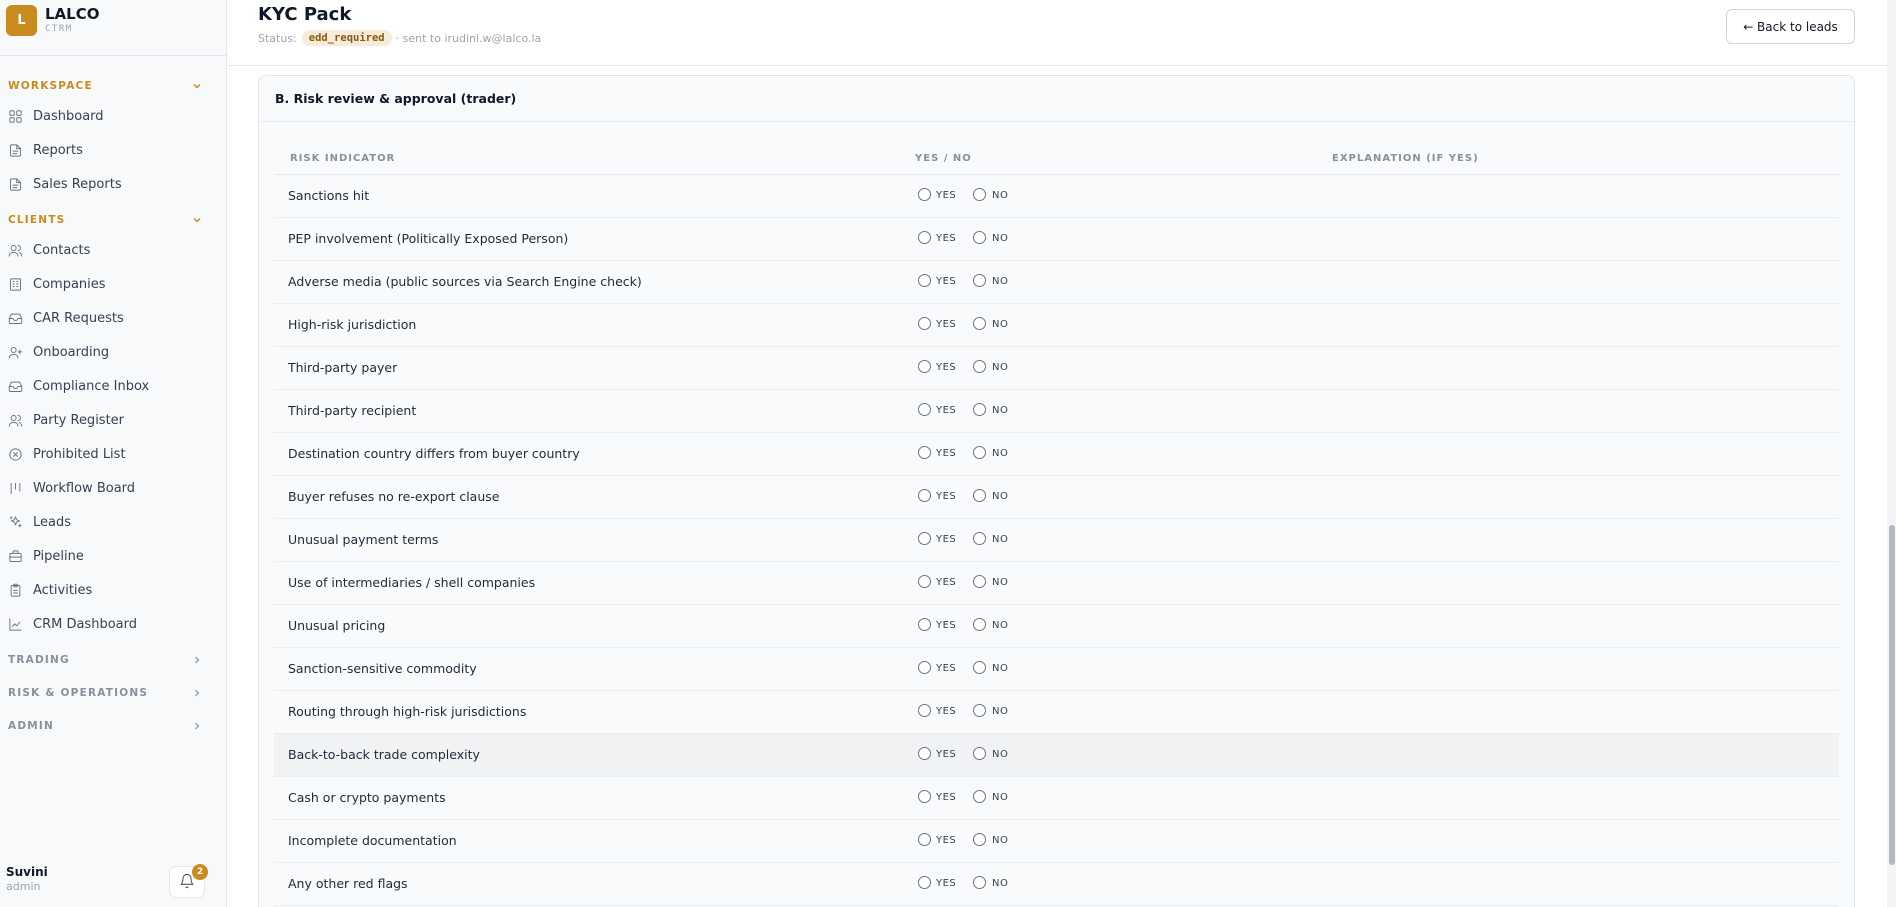 The height and width of the screenshot is (907, 1896). I want to click on sidebar-item-label: CRM Dashboard, so click(85, 624).